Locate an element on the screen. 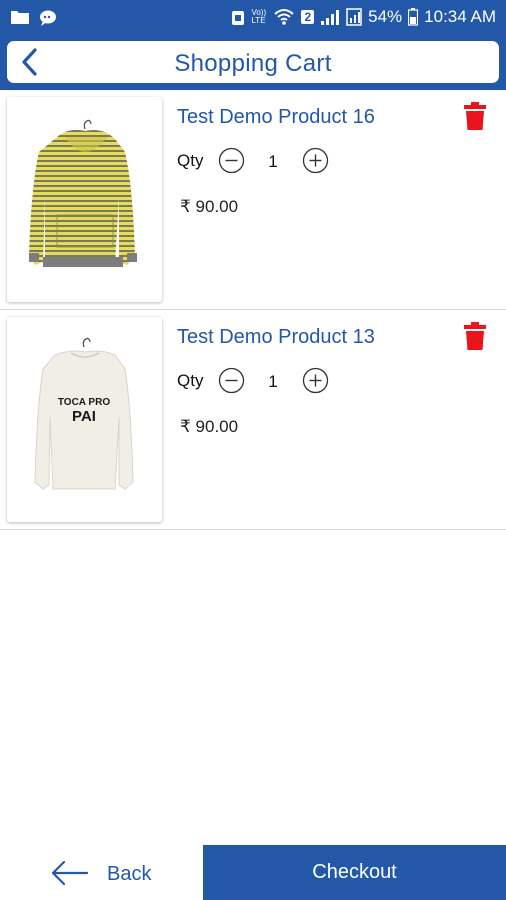 This screenshot has height=900, width=506. back-button: Back is located at coordinates (101, 872).